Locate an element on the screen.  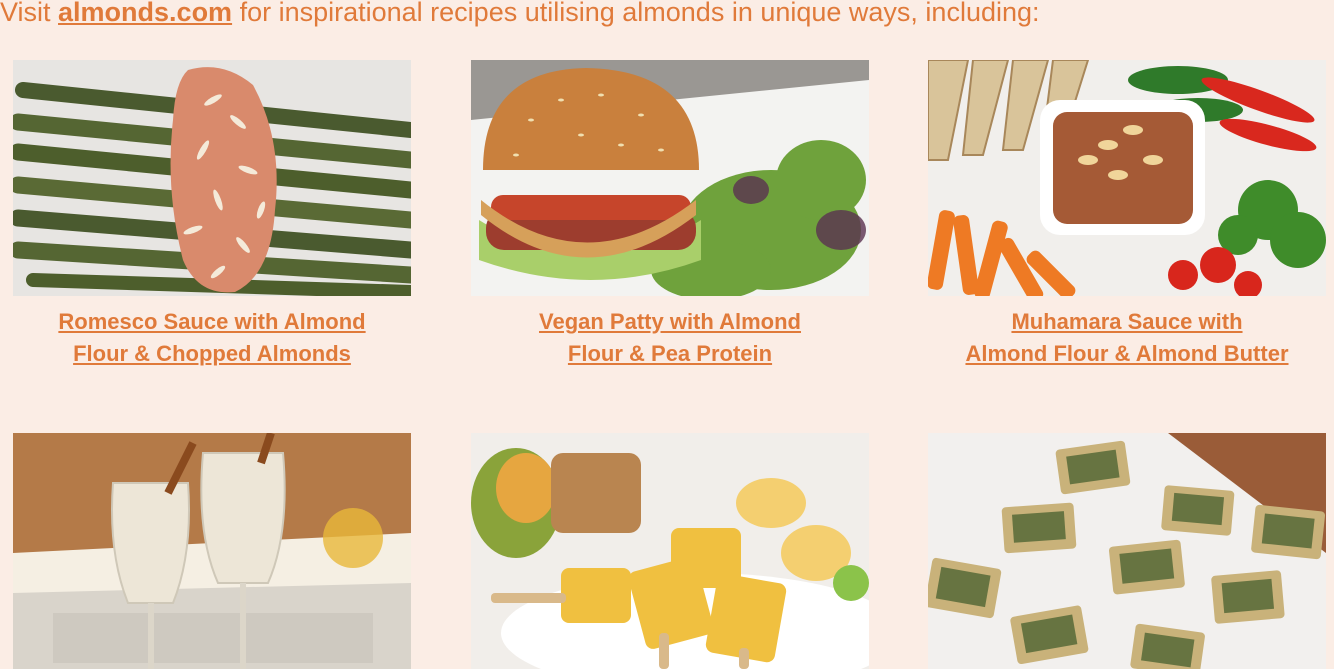
vegan-patty-photo is located at coordinates (670, 178).